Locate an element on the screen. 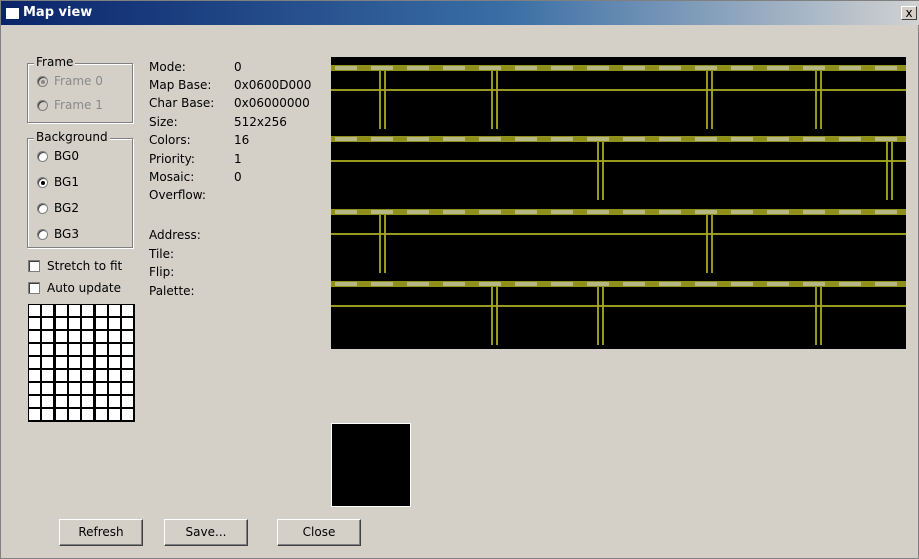 The height and width of the screenshot is (559, 919). radio-frame-0-label: Frame 0 is located at coordinates (78, 81).